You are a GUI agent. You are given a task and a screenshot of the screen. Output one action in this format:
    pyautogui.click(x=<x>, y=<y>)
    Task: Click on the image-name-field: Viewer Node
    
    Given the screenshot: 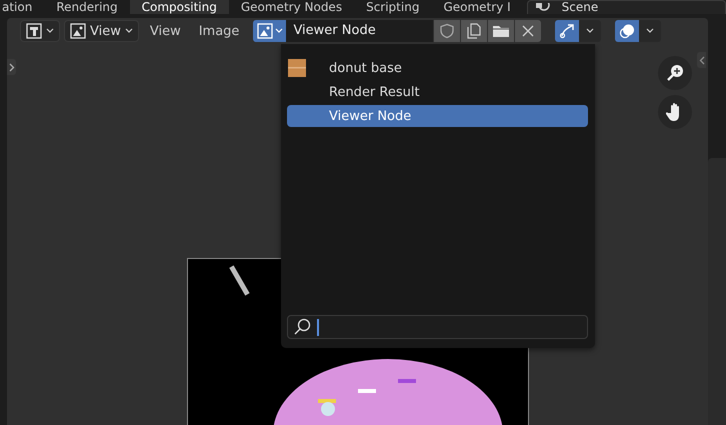 What is the action you would take?
    pyautogui.click(x=360, y=31)
    